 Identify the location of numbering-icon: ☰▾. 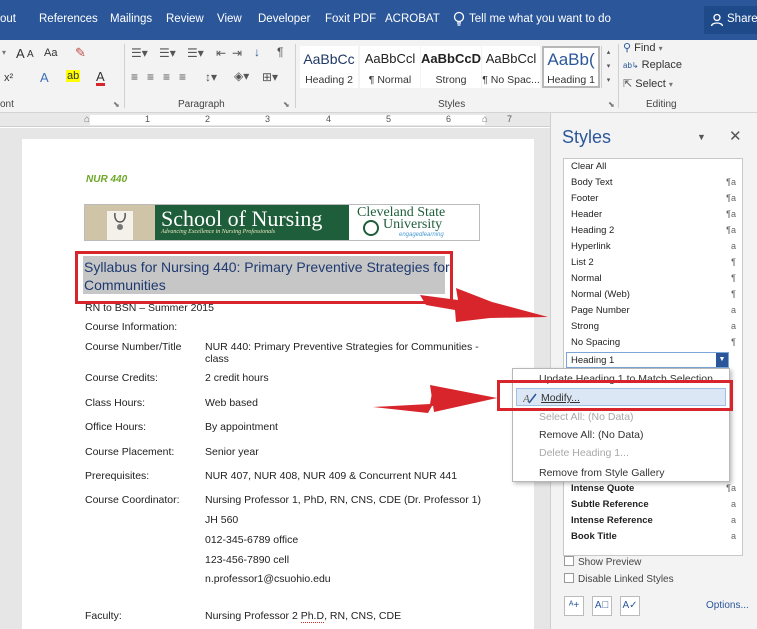
(167, 53).